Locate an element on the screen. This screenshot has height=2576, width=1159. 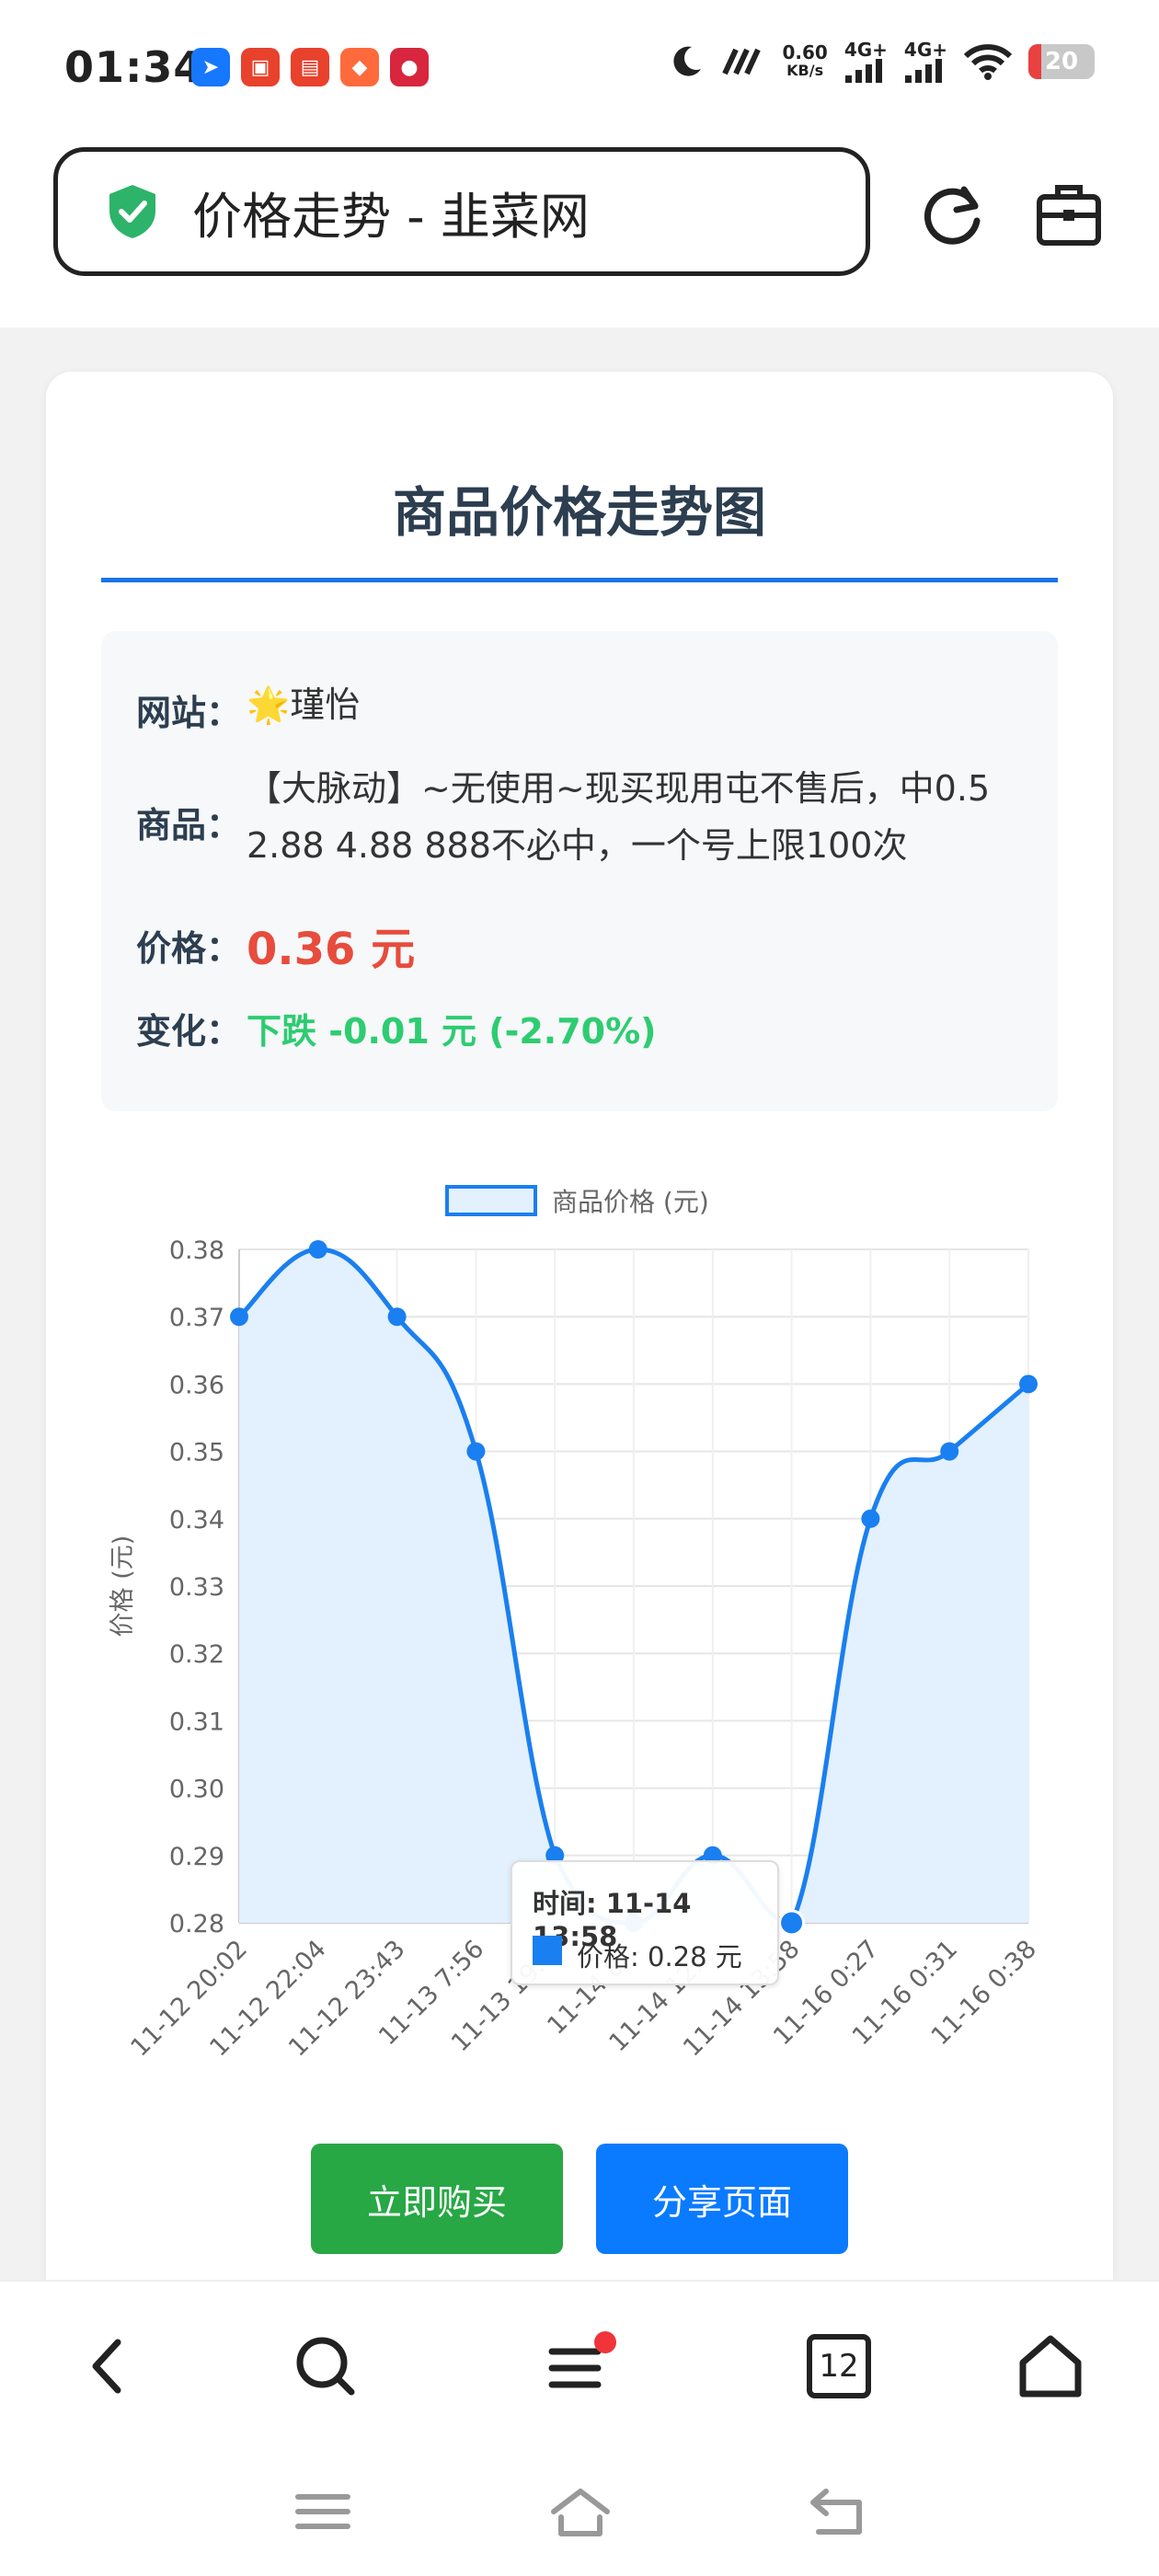
y-tick-label: 0.34 is located at coordinates (196, 1520).